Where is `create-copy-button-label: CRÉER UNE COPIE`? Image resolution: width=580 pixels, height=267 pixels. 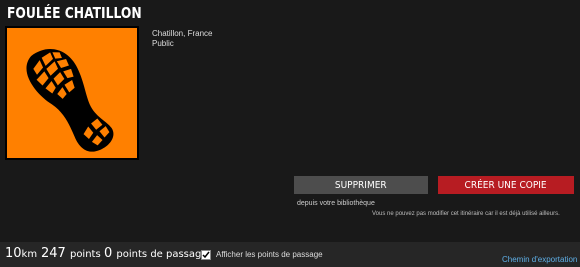 create-copy-button-label: CRÉER UNE COPIE is located at coordinates (506, 185).